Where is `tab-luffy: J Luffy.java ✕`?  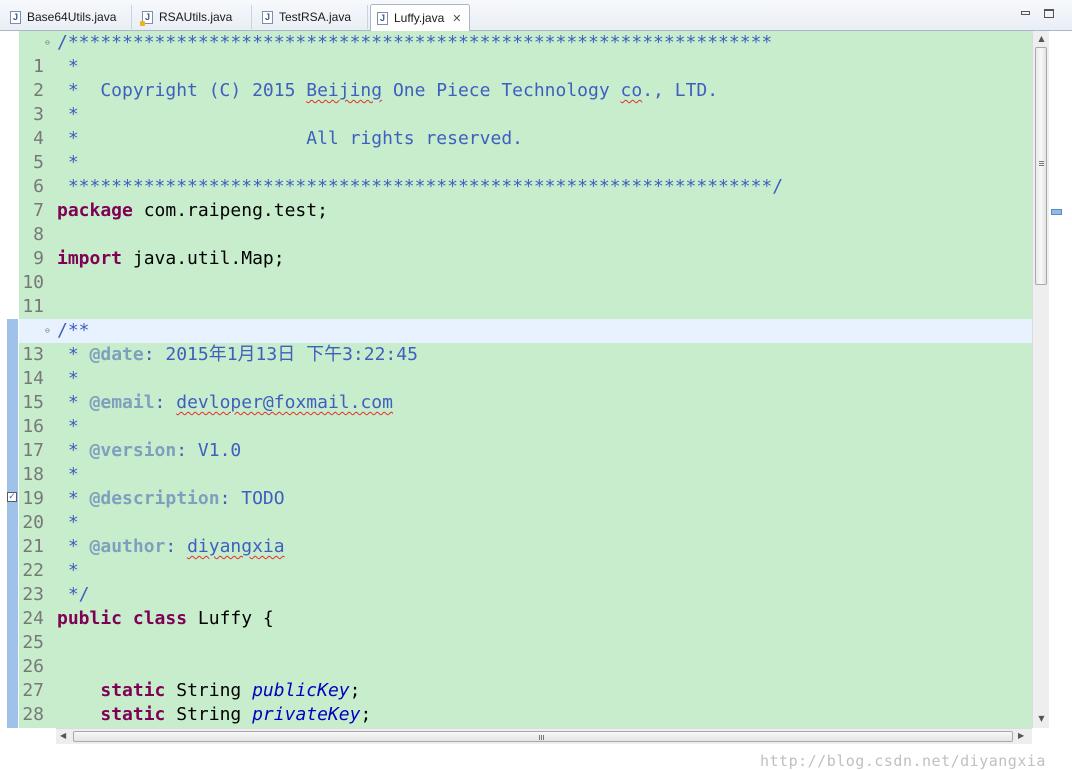
tab-luffy: J Luffy.java ✕ is located at coordinates (420, 17).